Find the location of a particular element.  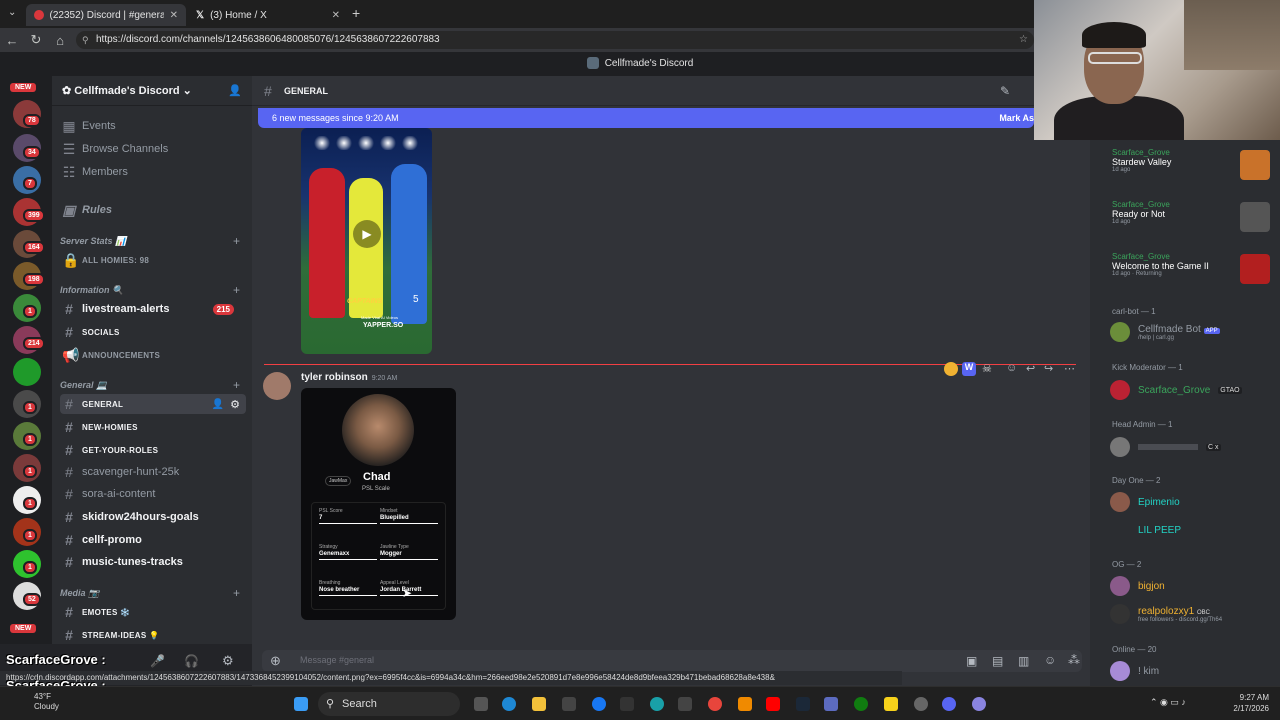

rules-item: ▣ Rules is located at coordinates (153, 210).